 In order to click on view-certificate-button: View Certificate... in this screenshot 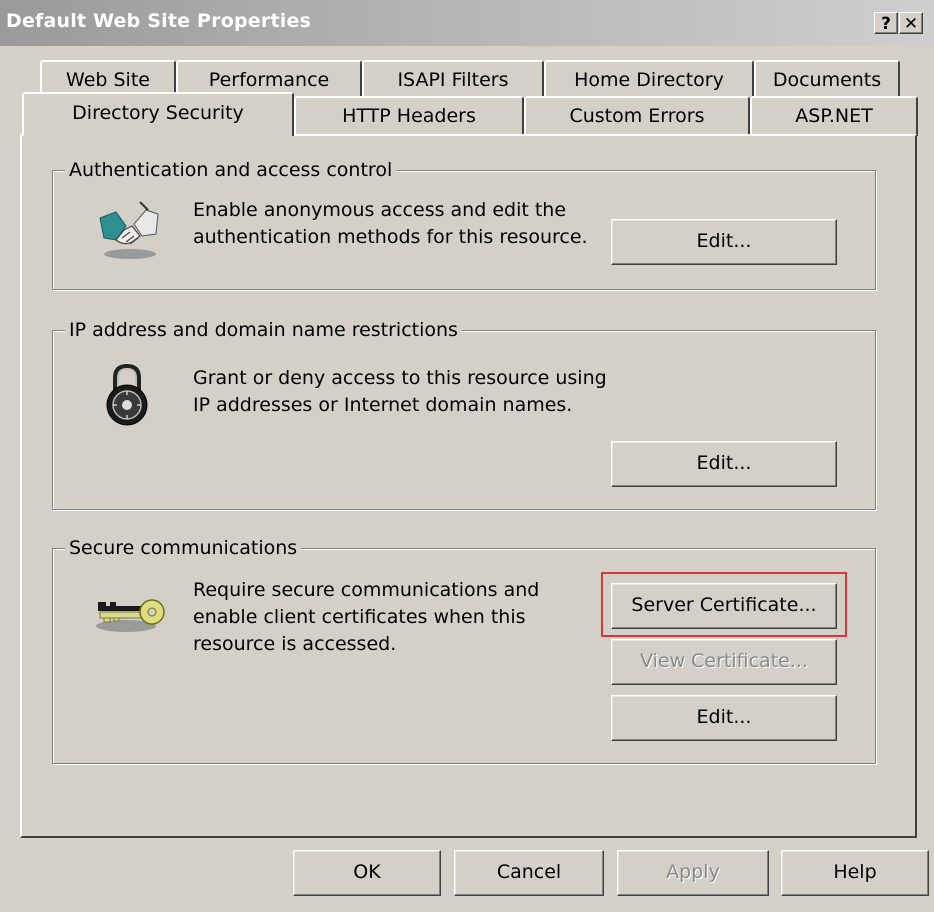, I will do `click(724, 662)`.